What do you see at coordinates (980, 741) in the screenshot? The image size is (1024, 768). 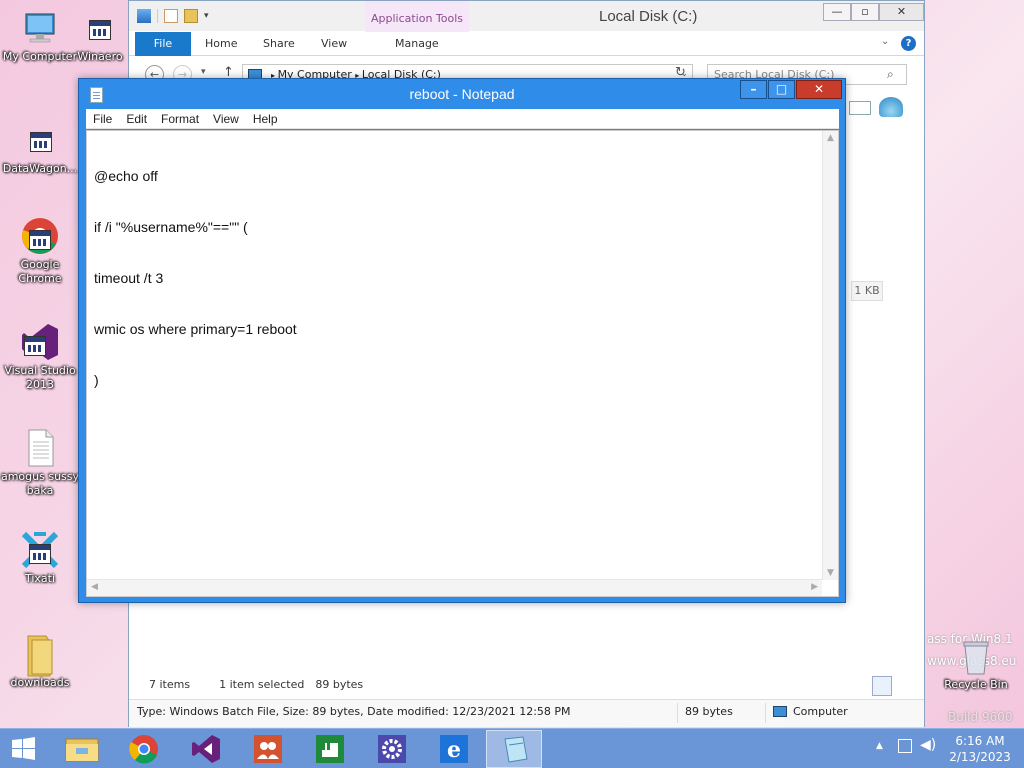 I see `clock-time: 6:16 AM` at bounding box center [980, 741].